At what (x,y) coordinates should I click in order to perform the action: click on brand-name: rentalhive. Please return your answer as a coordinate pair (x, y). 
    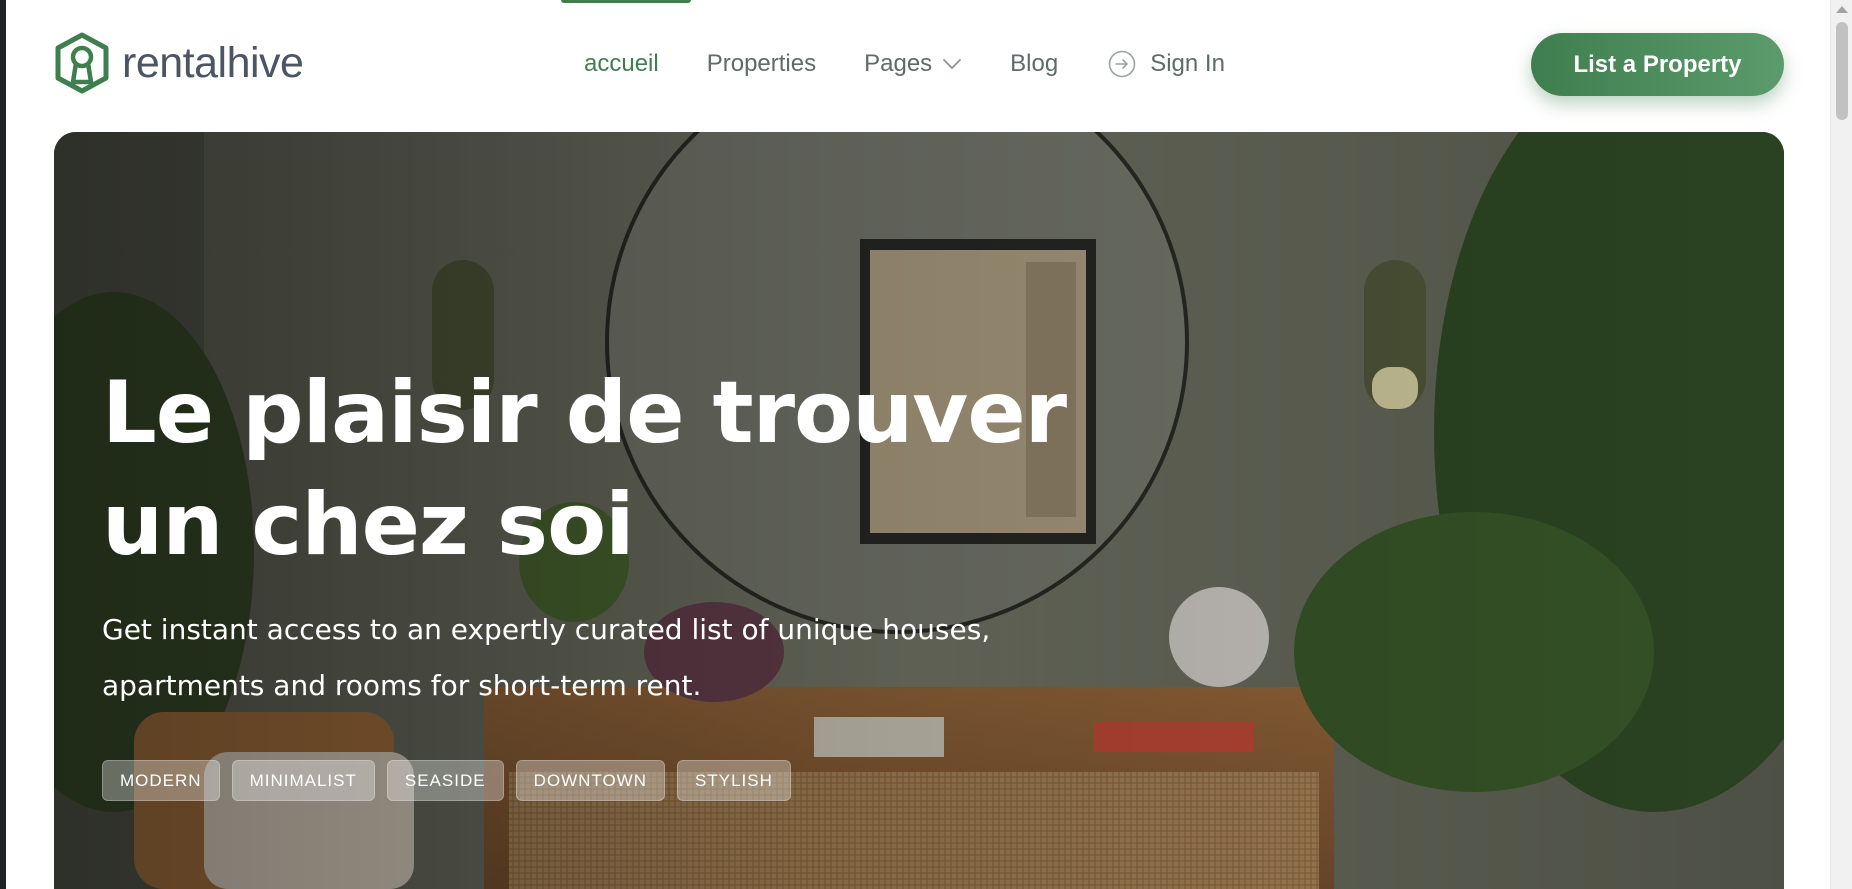
    Looking at the image, I should click on (213, 62).